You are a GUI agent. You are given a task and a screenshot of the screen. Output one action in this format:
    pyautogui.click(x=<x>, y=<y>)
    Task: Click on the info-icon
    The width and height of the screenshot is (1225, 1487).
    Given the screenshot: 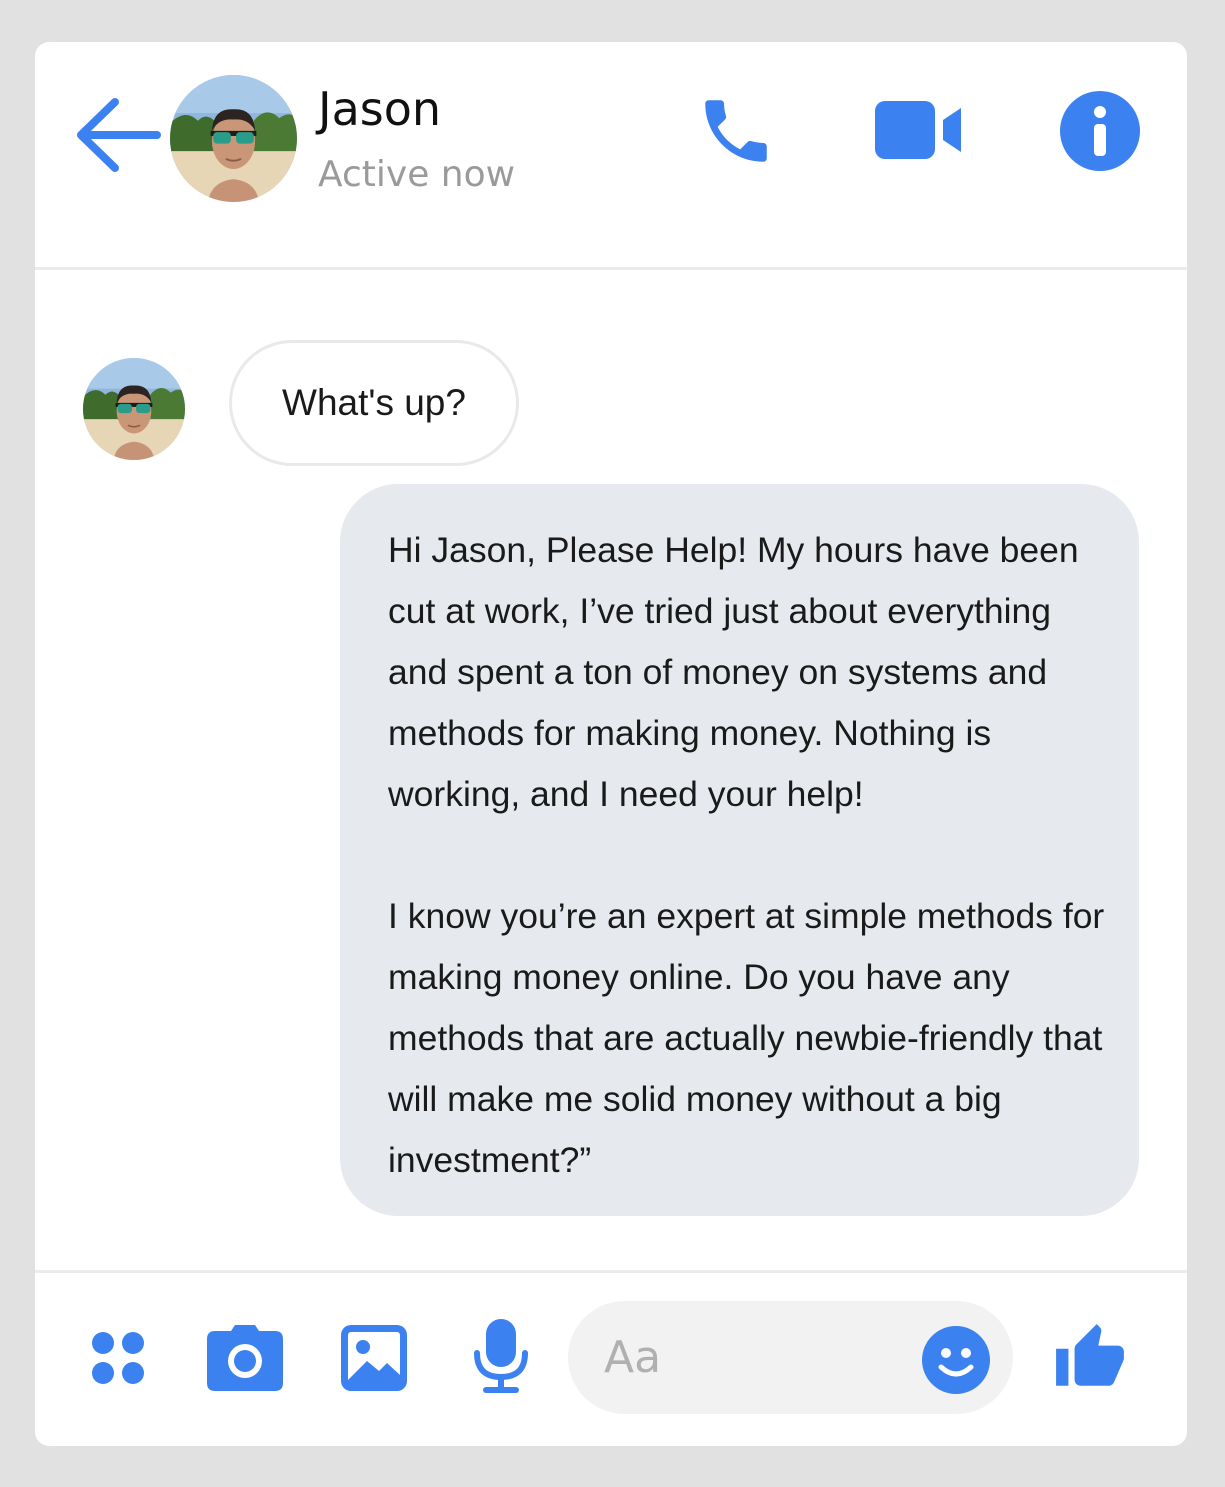 What is the action you would take?
    pyautogui.click(x=1100, y=131)
    